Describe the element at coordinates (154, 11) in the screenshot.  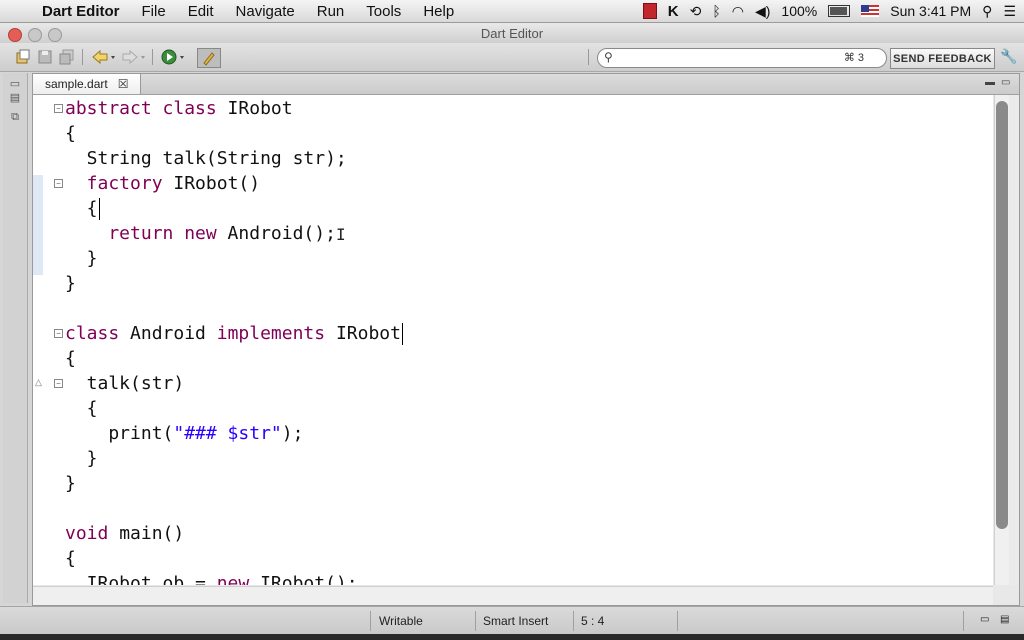
I see `menu-file: File` at that location.